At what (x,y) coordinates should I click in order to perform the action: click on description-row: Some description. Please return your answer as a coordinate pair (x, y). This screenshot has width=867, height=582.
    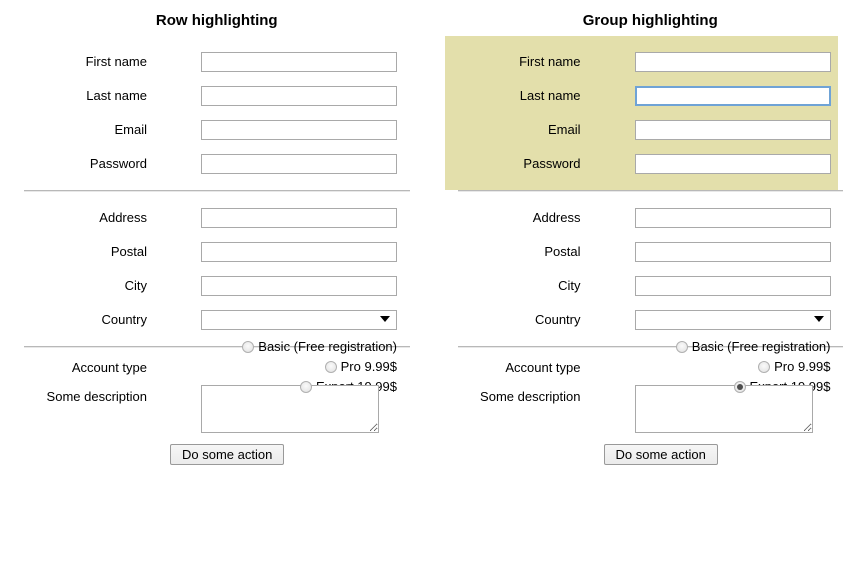
    Looking at the image, I should click on (217, 405).